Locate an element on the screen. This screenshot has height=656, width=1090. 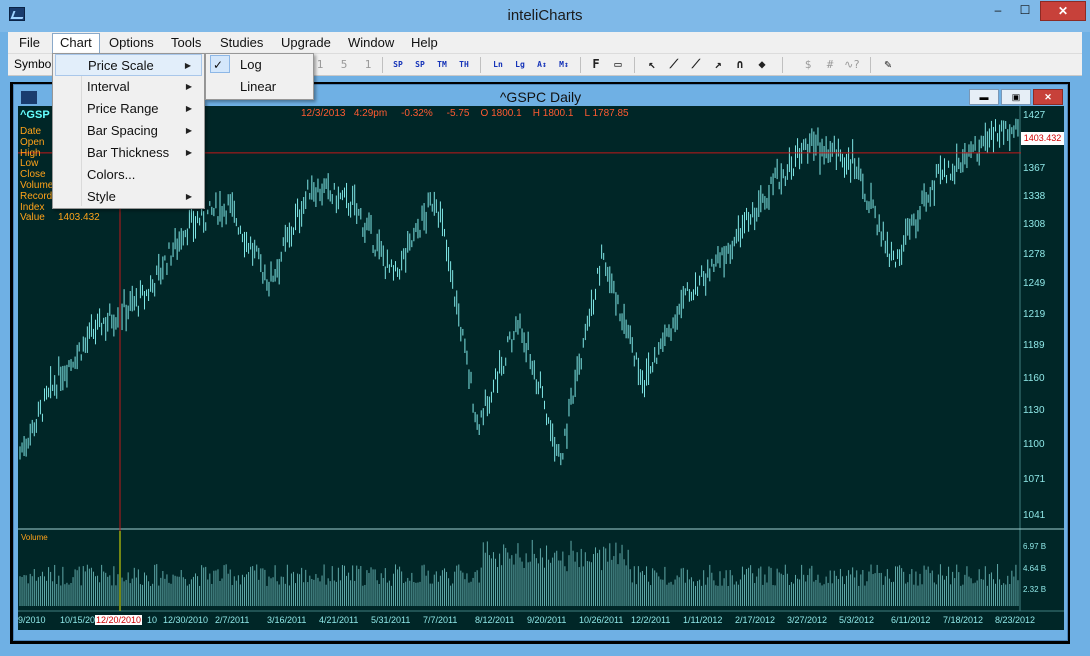
price-tick: 1249 is located at coordinates (1034, 283).